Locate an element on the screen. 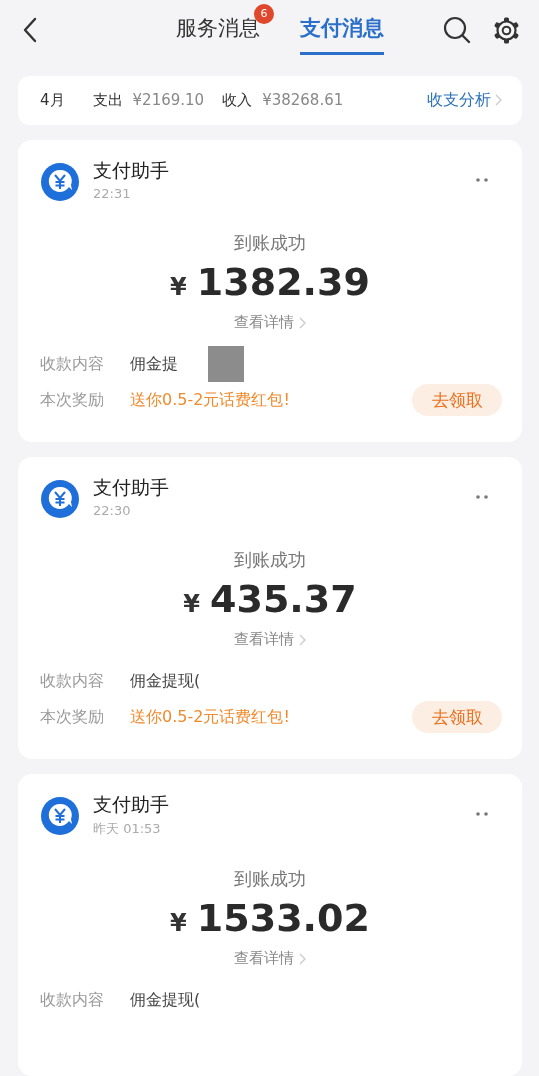 This screenshot has height=1076, width=539. back-icon is located at coordinates (30, 30).